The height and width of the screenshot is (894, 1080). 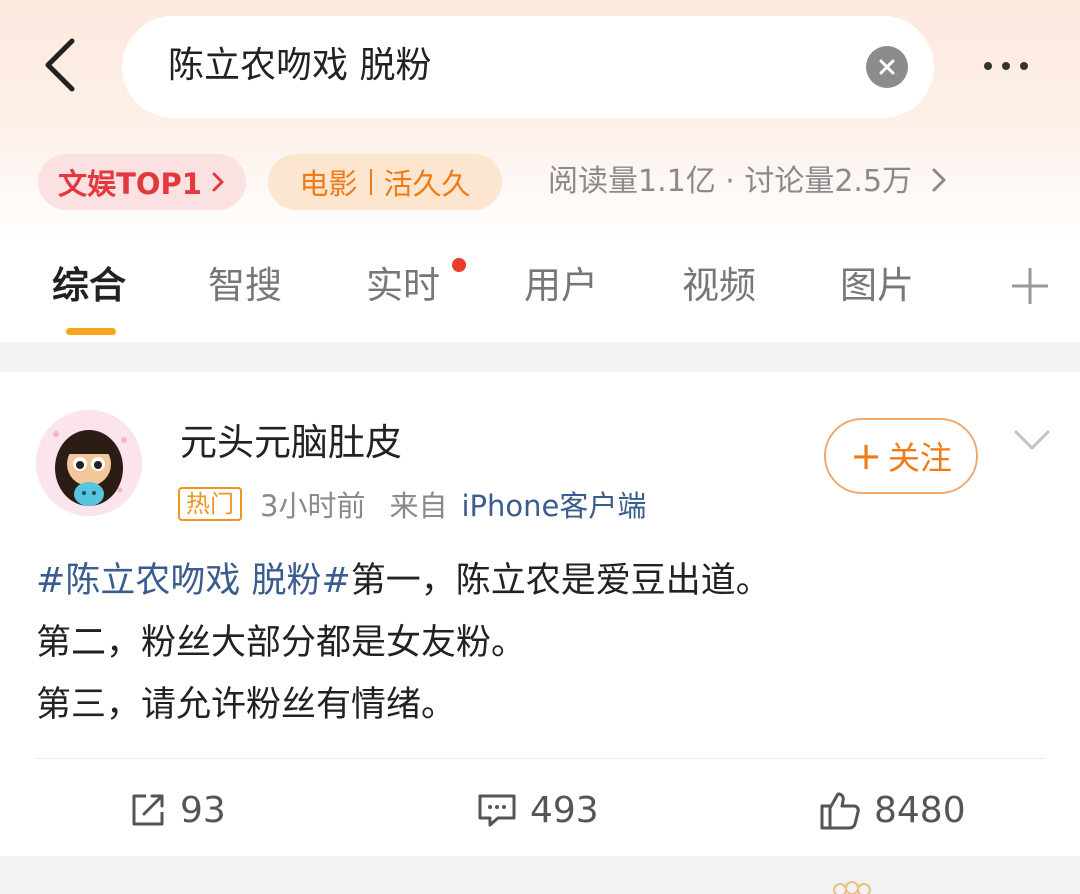 I want to click on comment-count: 493, so click(x=564, y=810).